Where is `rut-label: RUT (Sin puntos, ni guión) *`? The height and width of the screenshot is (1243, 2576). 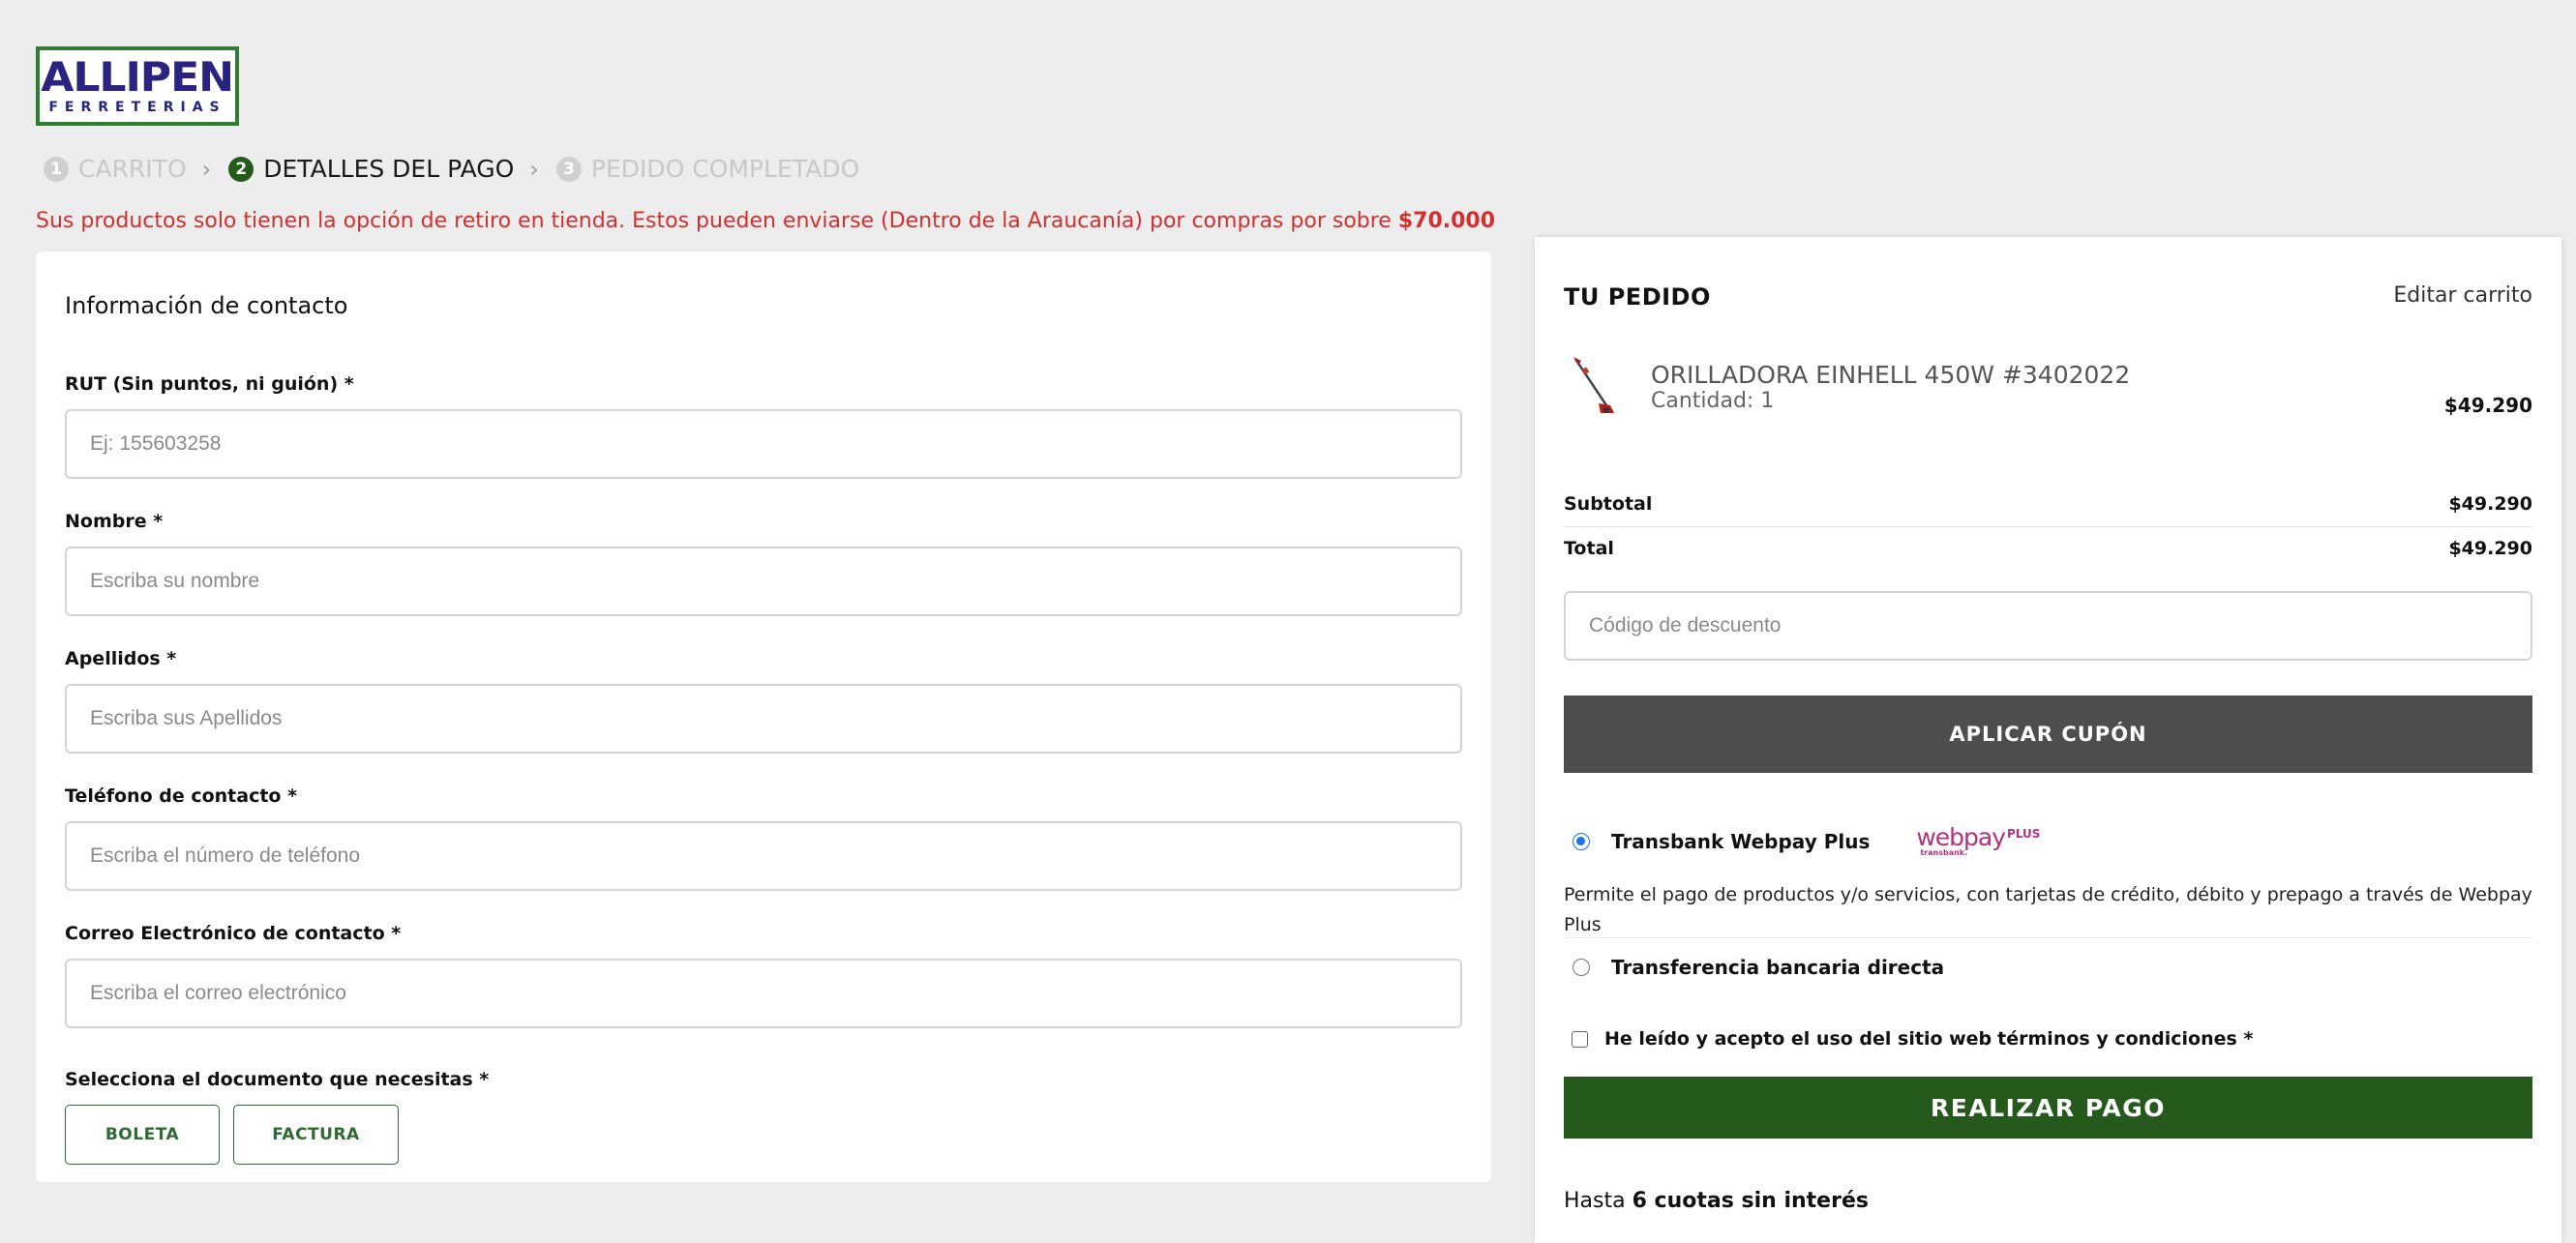 rut-label: RUT (Sin puntos, ni guión) * is located at coordinates (209, 384).